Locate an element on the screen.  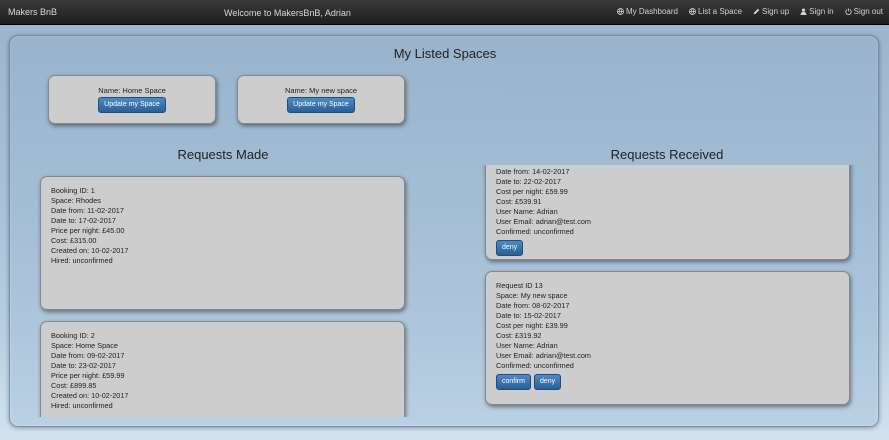
request-actions: confirm deny is located at coordinates (667, 382).